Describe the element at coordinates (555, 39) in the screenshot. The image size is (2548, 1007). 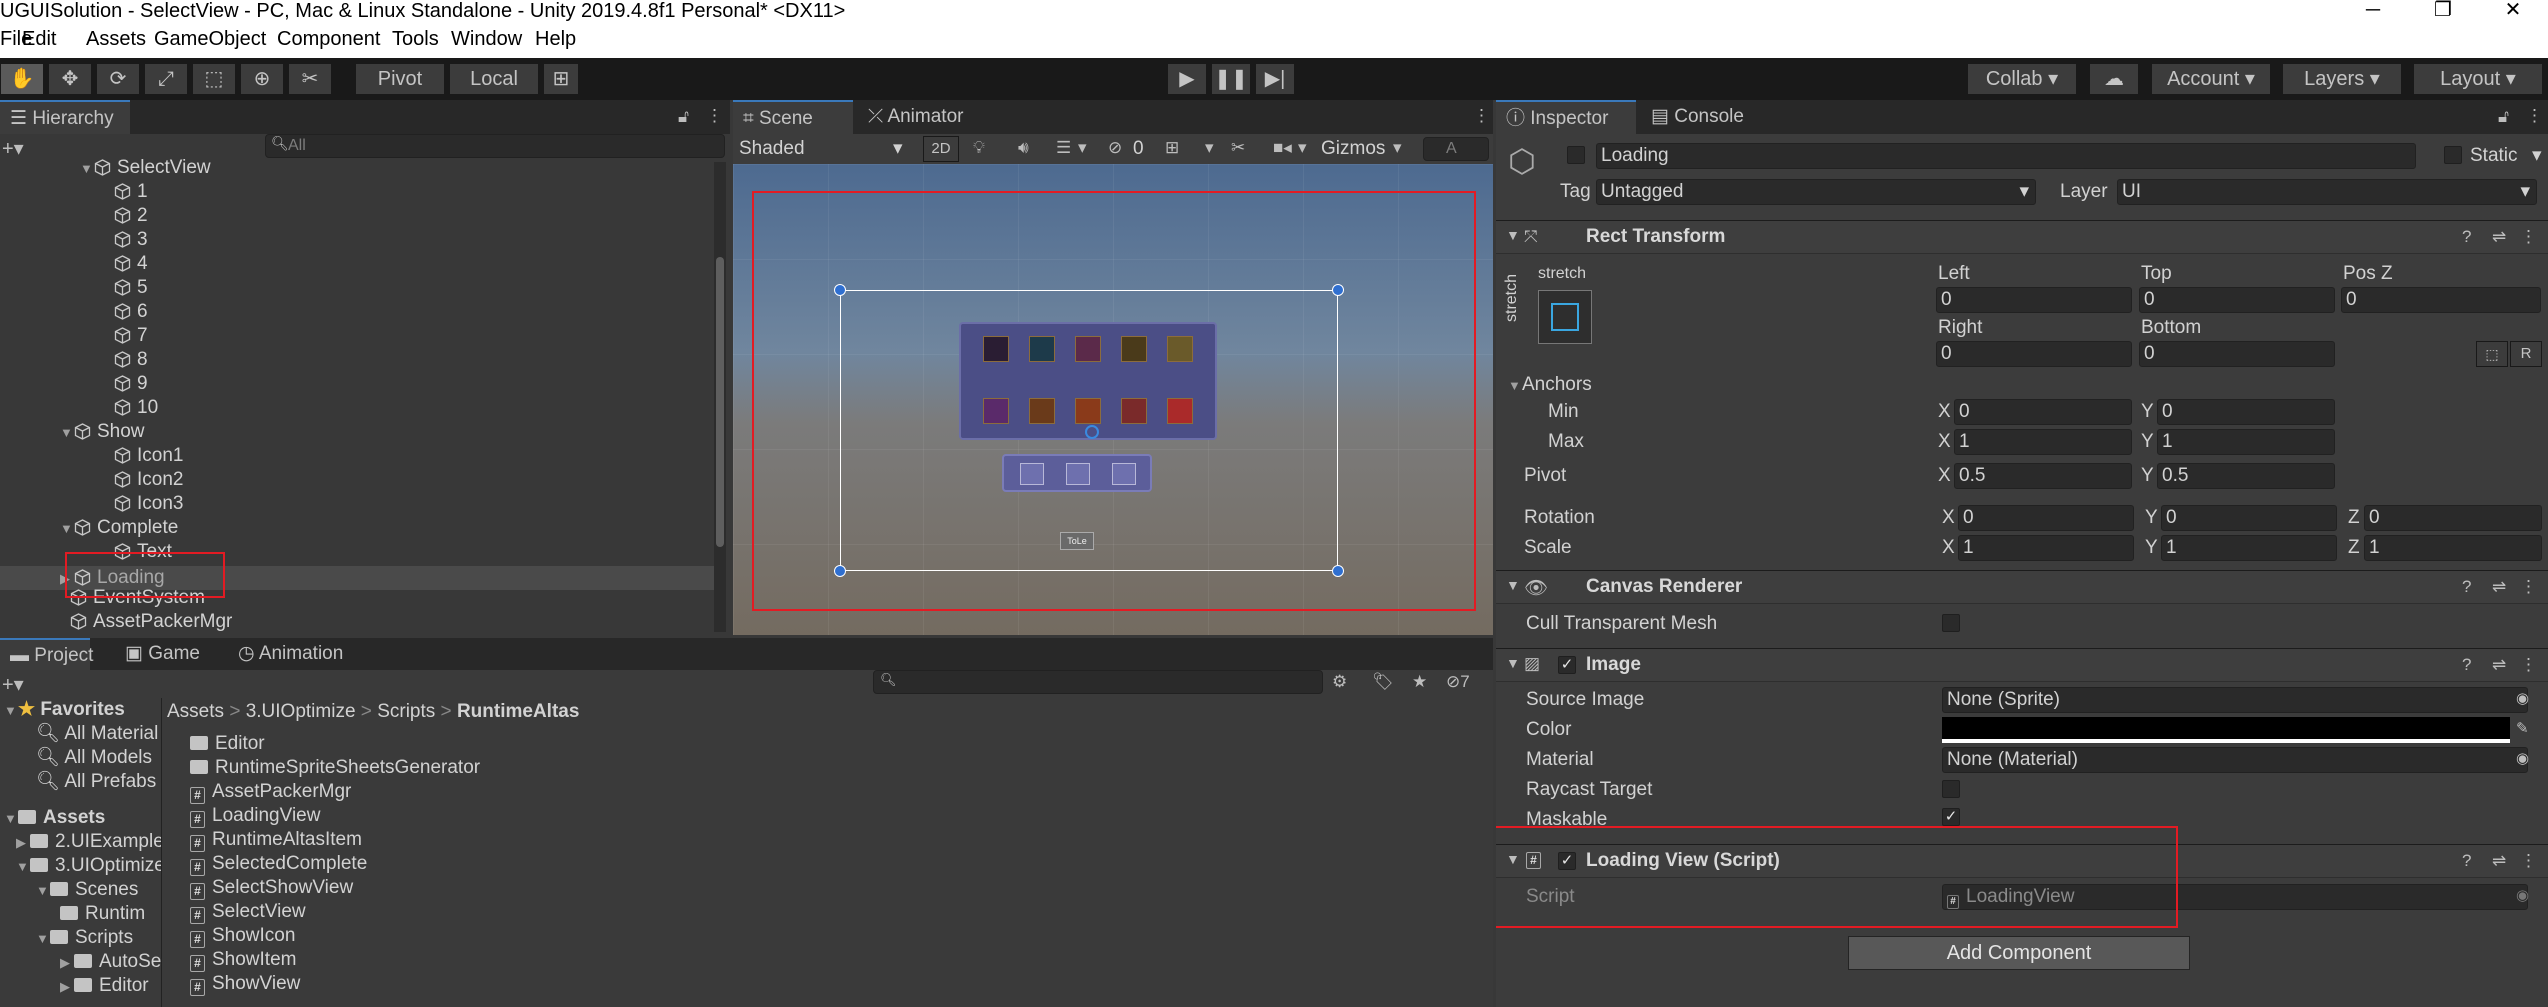
I see `menu-help: Help` at that location.